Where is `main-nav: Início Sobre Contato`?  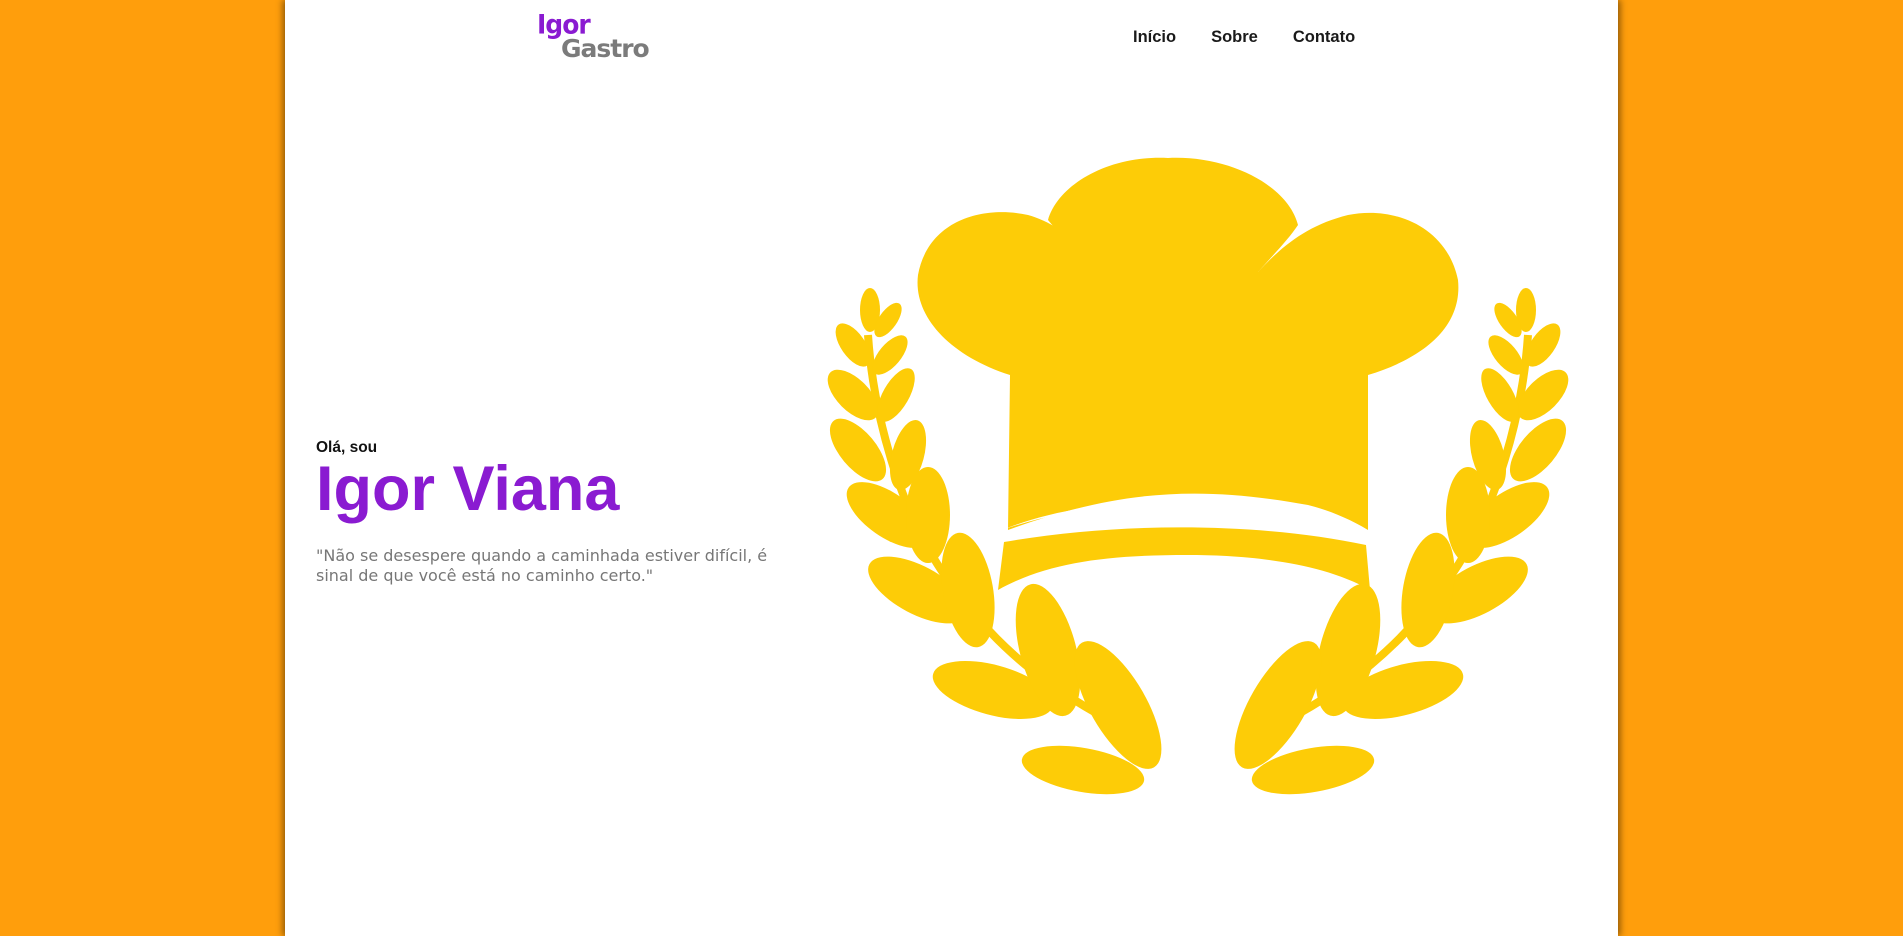
main-nav: Início Sobre Contato is located at coordinates (1244, 37).